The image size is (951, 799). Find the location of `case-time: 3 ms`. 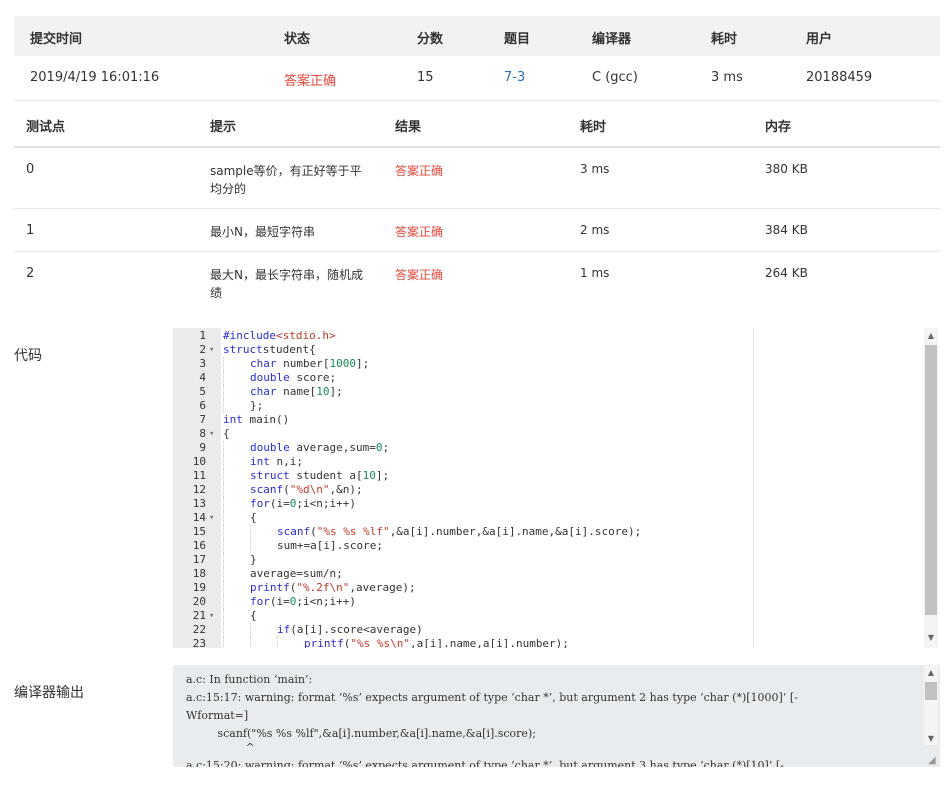

case-time: 3 ms is located at coordinates (595, 169).